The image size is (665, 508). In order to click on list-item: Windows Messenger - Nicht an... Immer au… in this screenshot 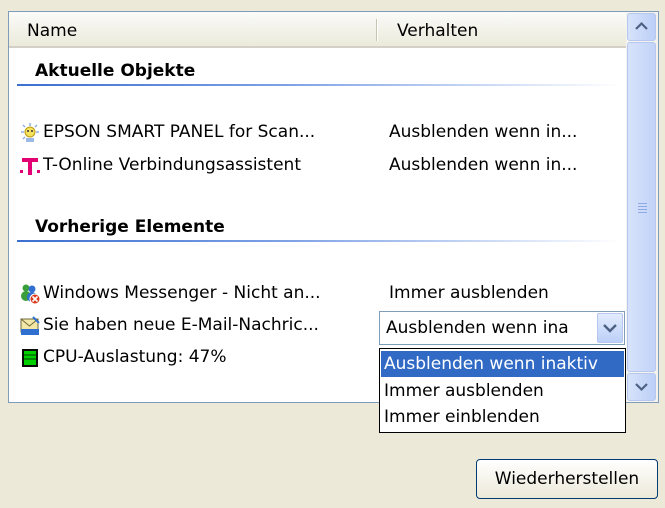, I will do `click(317, 293)`.